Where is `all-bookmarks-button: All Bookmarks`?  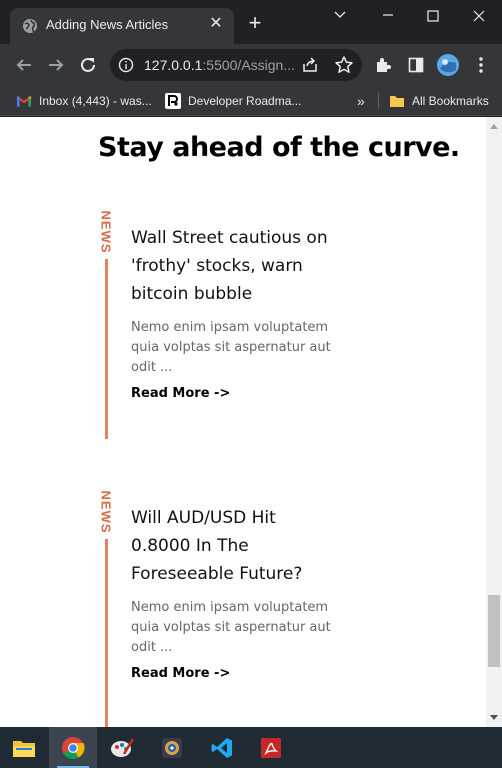
all-bookmarks-button: All Bookmarks is located at coordinates (439, 101).